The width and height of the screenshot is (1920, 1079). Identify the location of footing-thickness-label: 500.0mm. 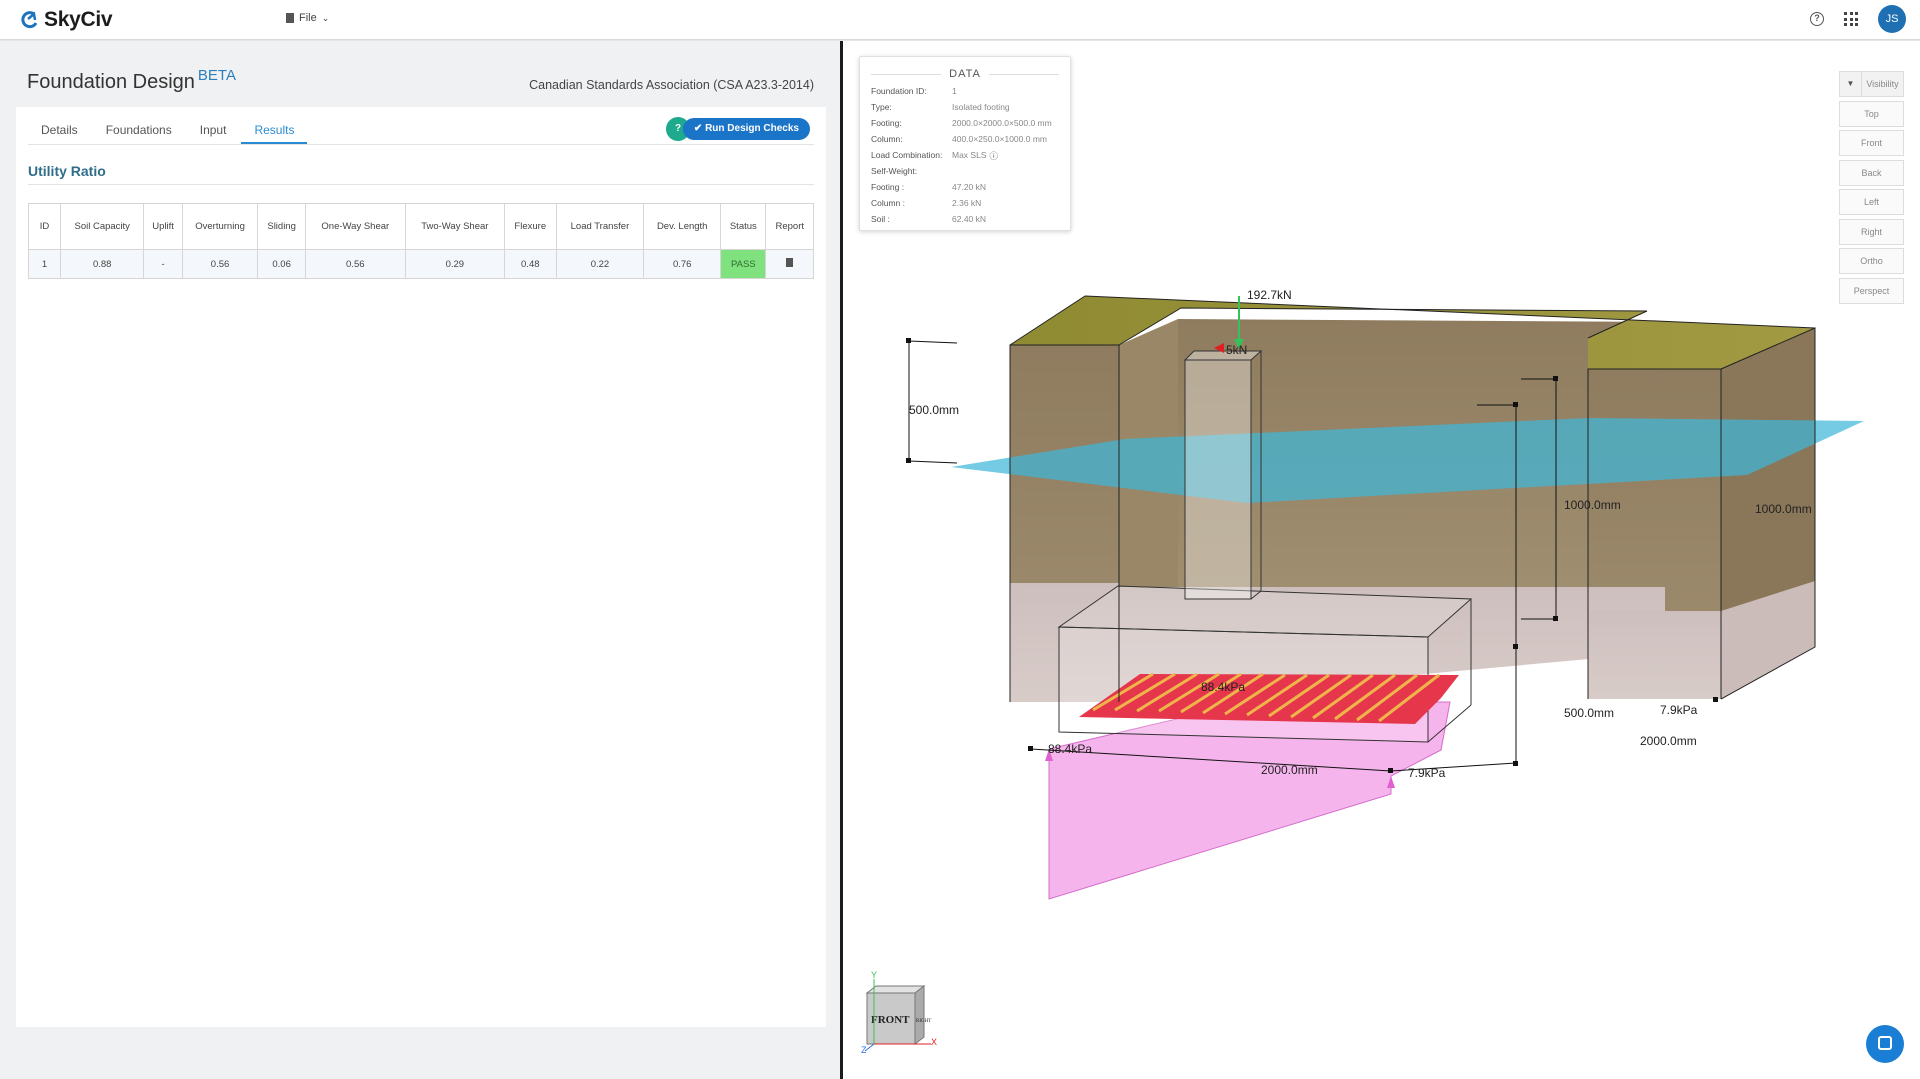
(1589, 713).